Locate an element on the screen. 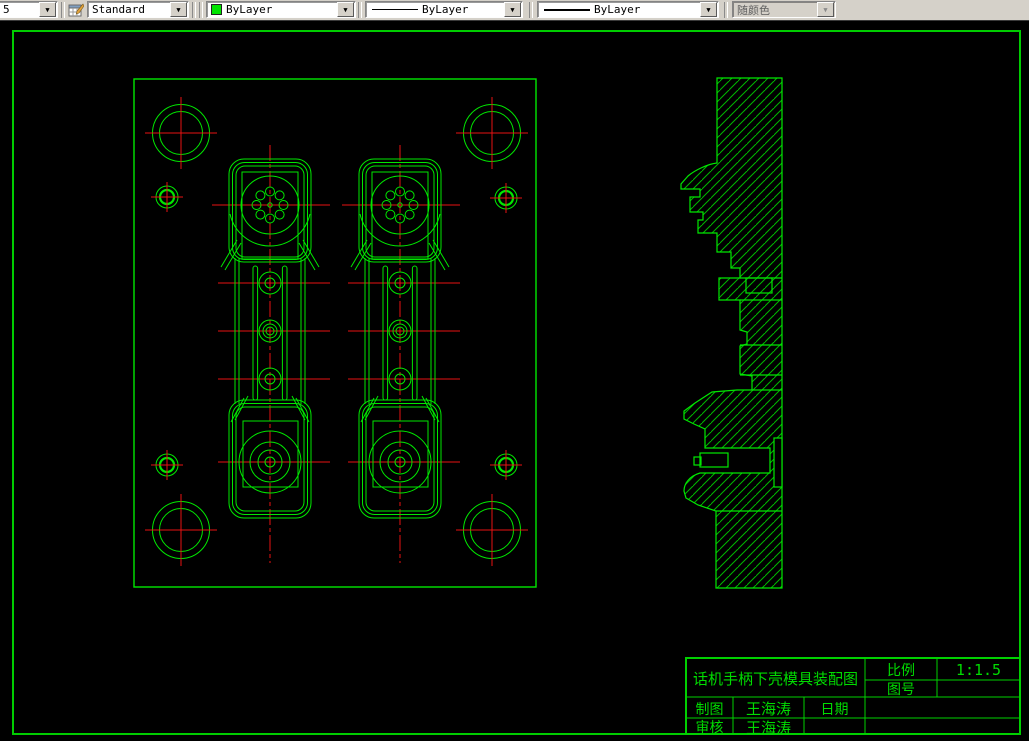 The height and width of the screenshot is (741, 1029). titleblock-drawingno-label: 图号 is located at coordinates (901, 688).